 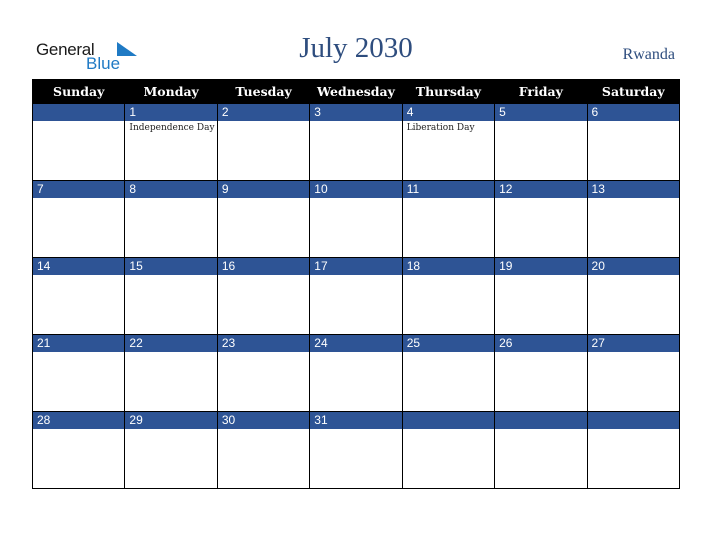 I want to click on day-number: 4, so click(x=448, y=112).